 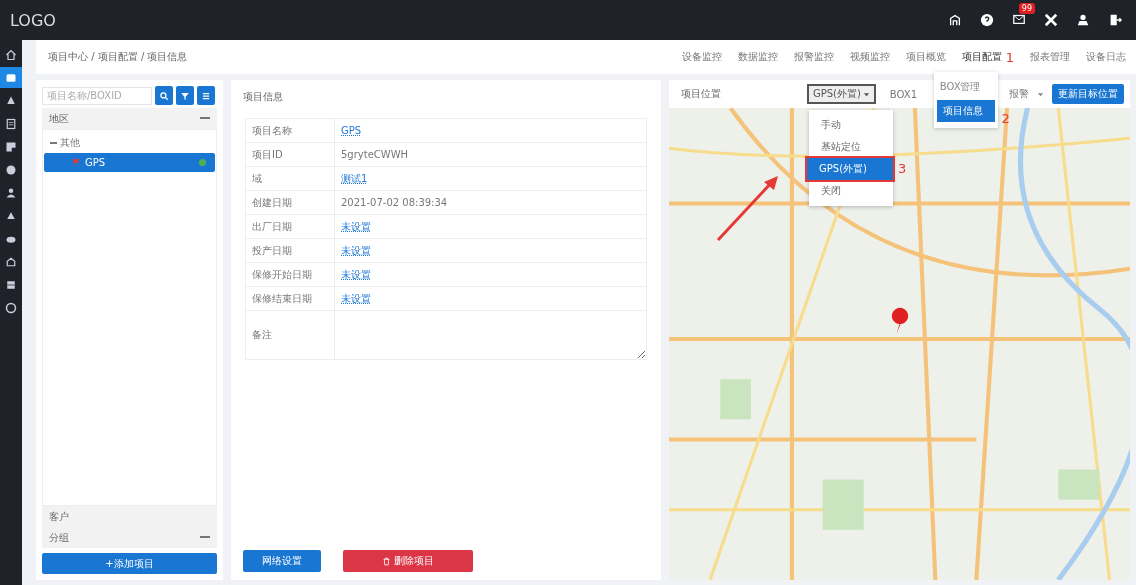 What do you see at coordinates (11, 54) in the screenshot?
I see `home-icon` at bounding box center [11, 54].